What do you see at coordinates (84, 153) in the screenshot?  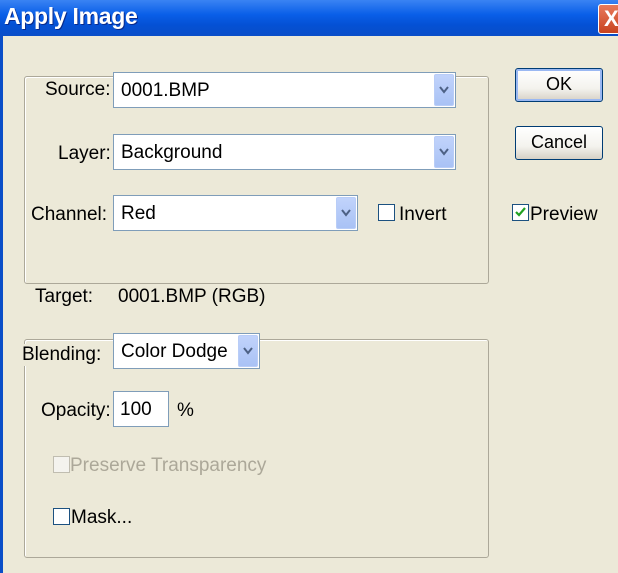 I see `layer-label: Layer:` at bounding box center [84, 153].